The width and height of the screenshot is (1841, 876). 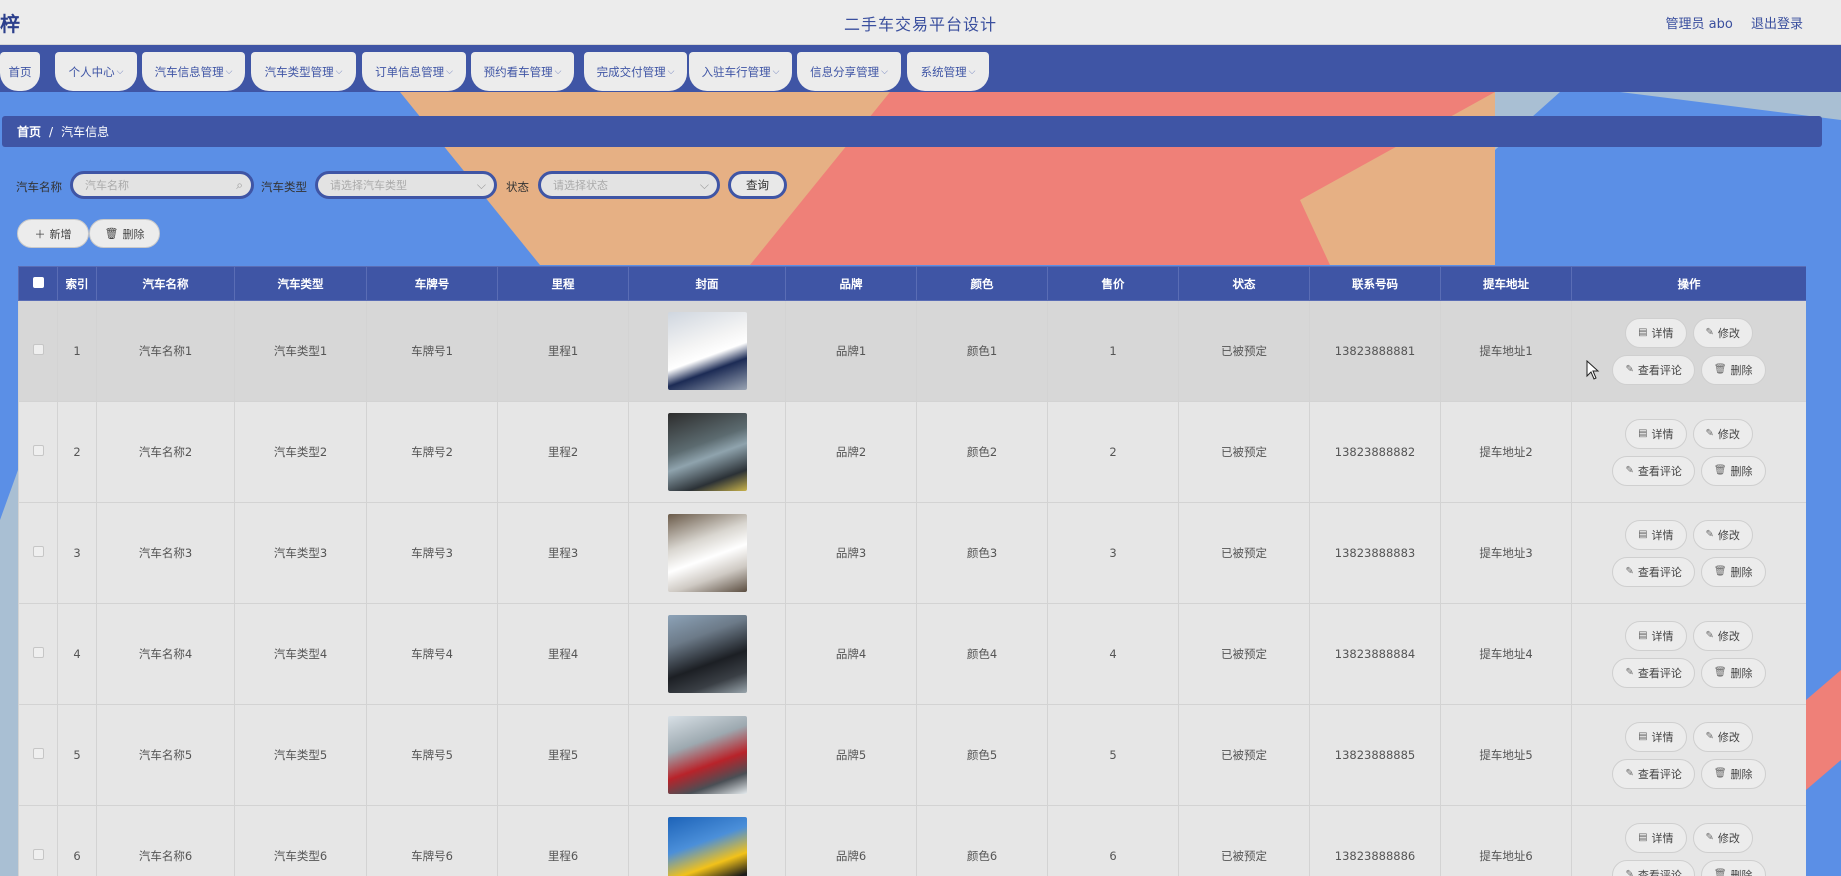 What do you see at coordinates (1375, 654) in the screenshot?
I see `cell-phone: 13823888884` at bounding box center [1375, 654].